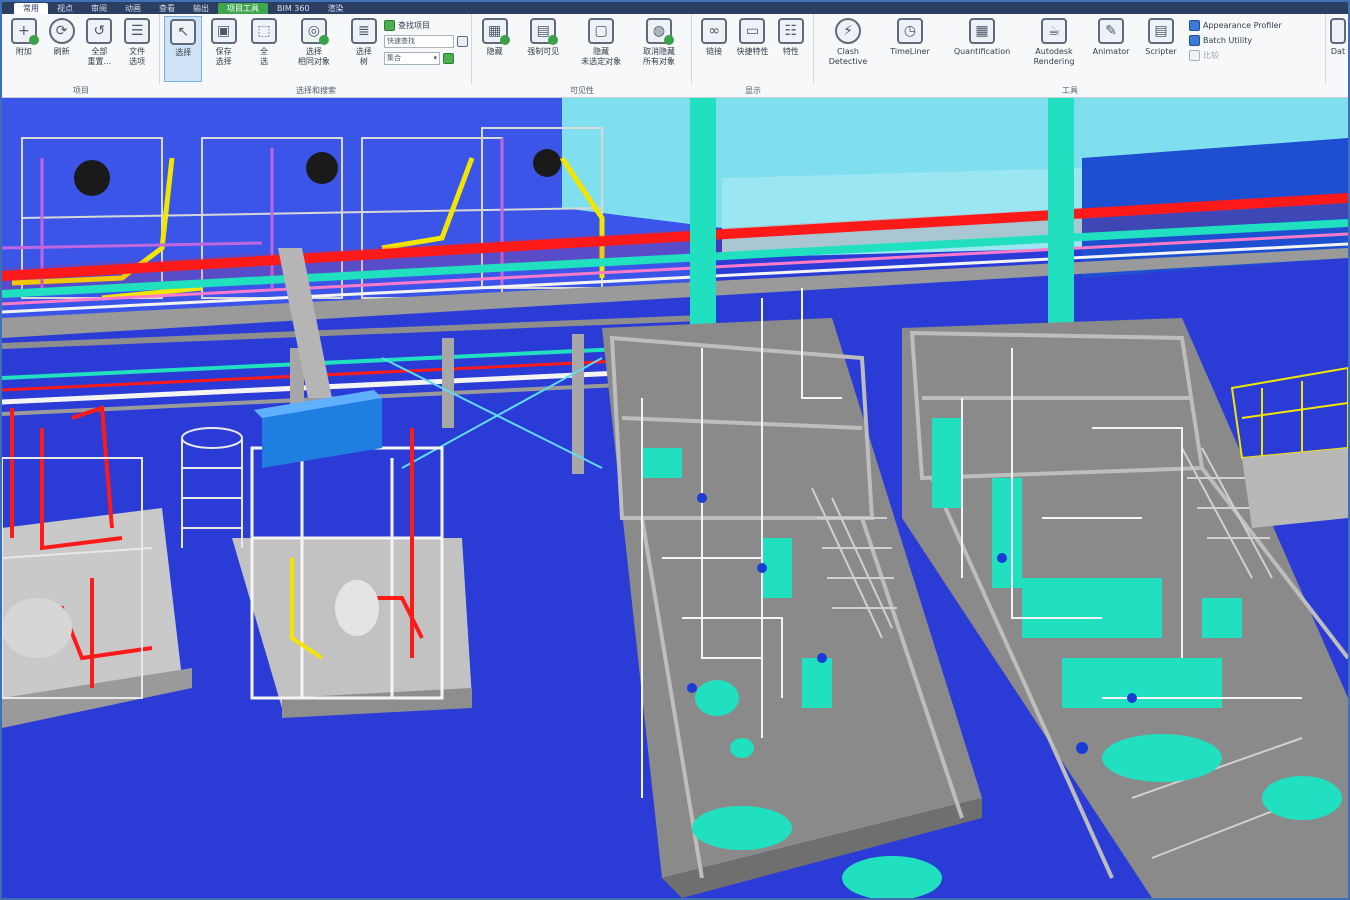  I want to click on selection-tree-icon: ≣, so click(363, 31).